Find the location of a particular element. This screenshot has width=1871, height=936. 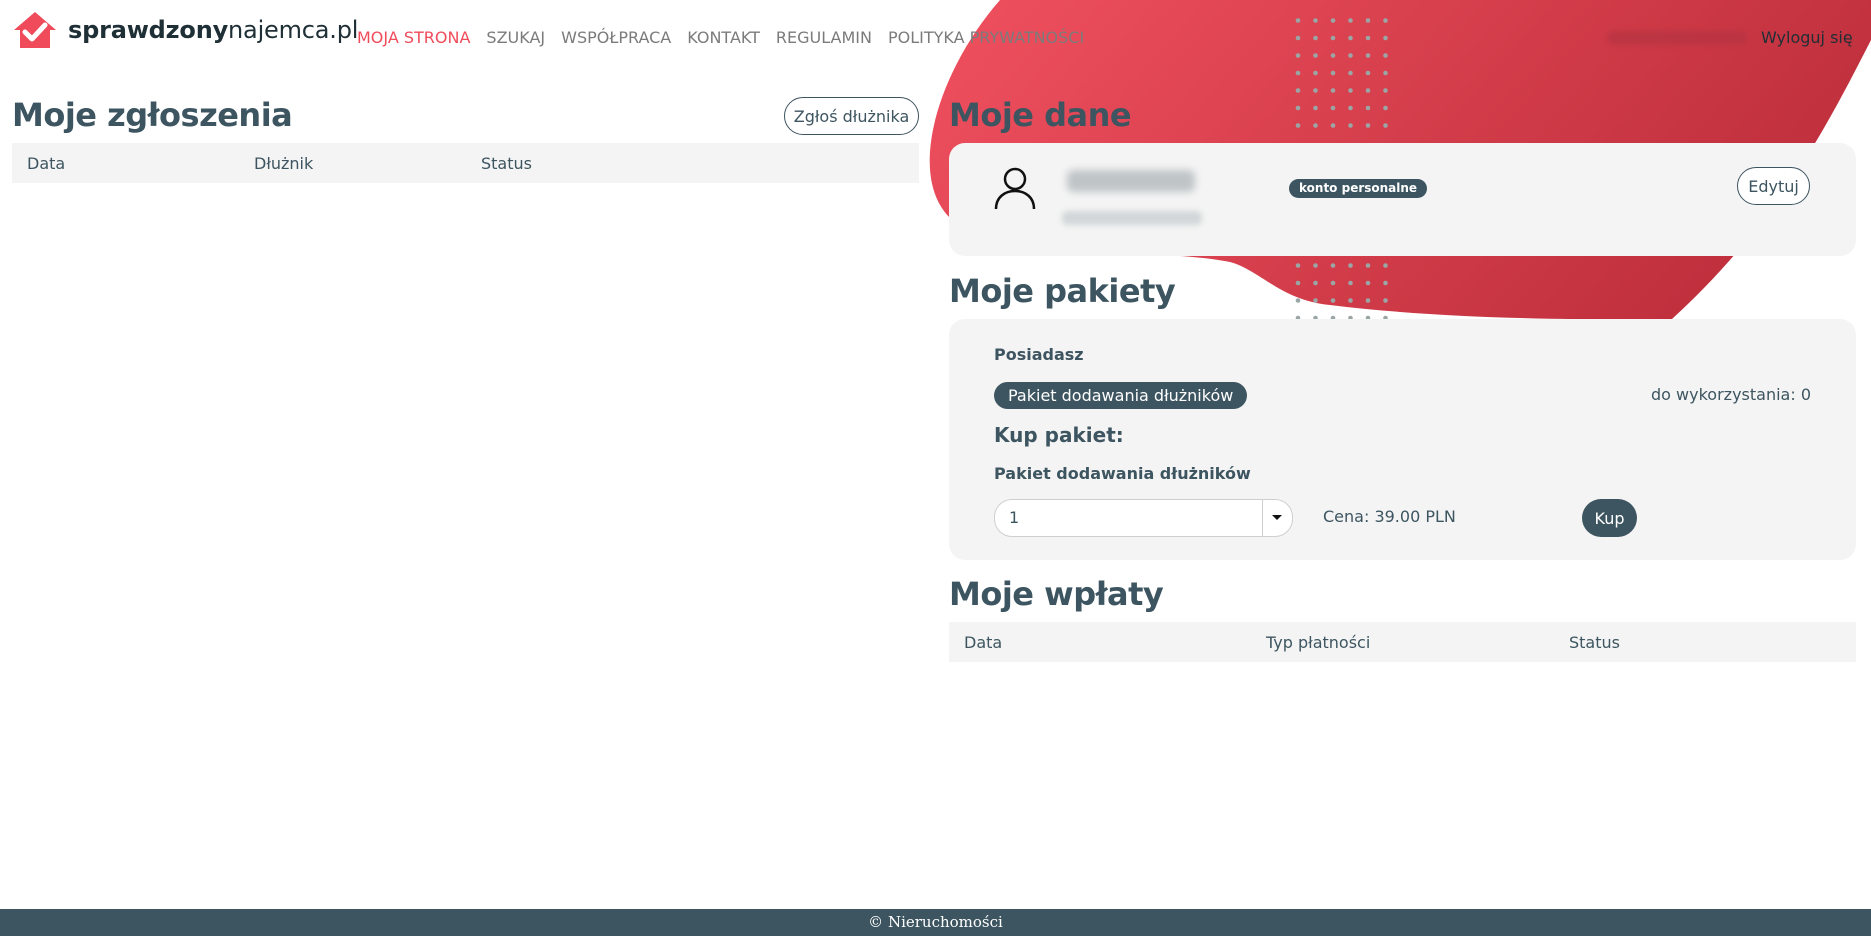

payments-col-status: Status is located at coordinates (1594, 642).